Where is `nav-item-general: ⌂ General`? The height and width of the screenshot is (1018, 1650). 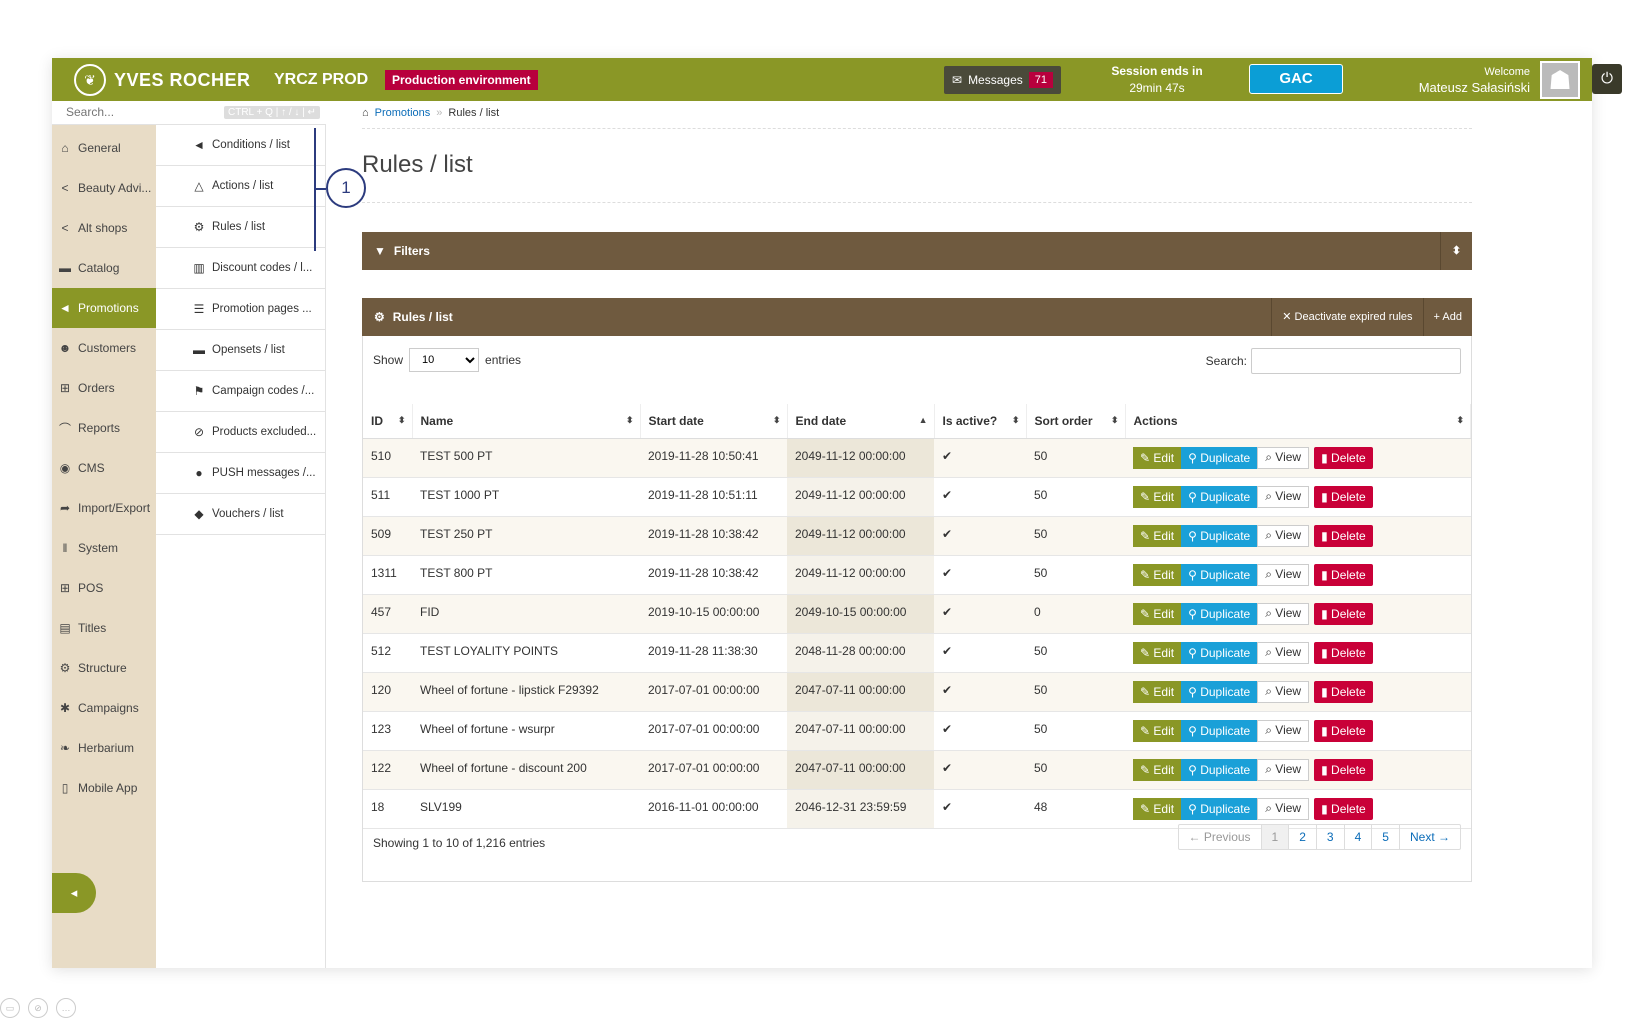 nav-item-general: ⌂ General is located at coordinates (104, 148).